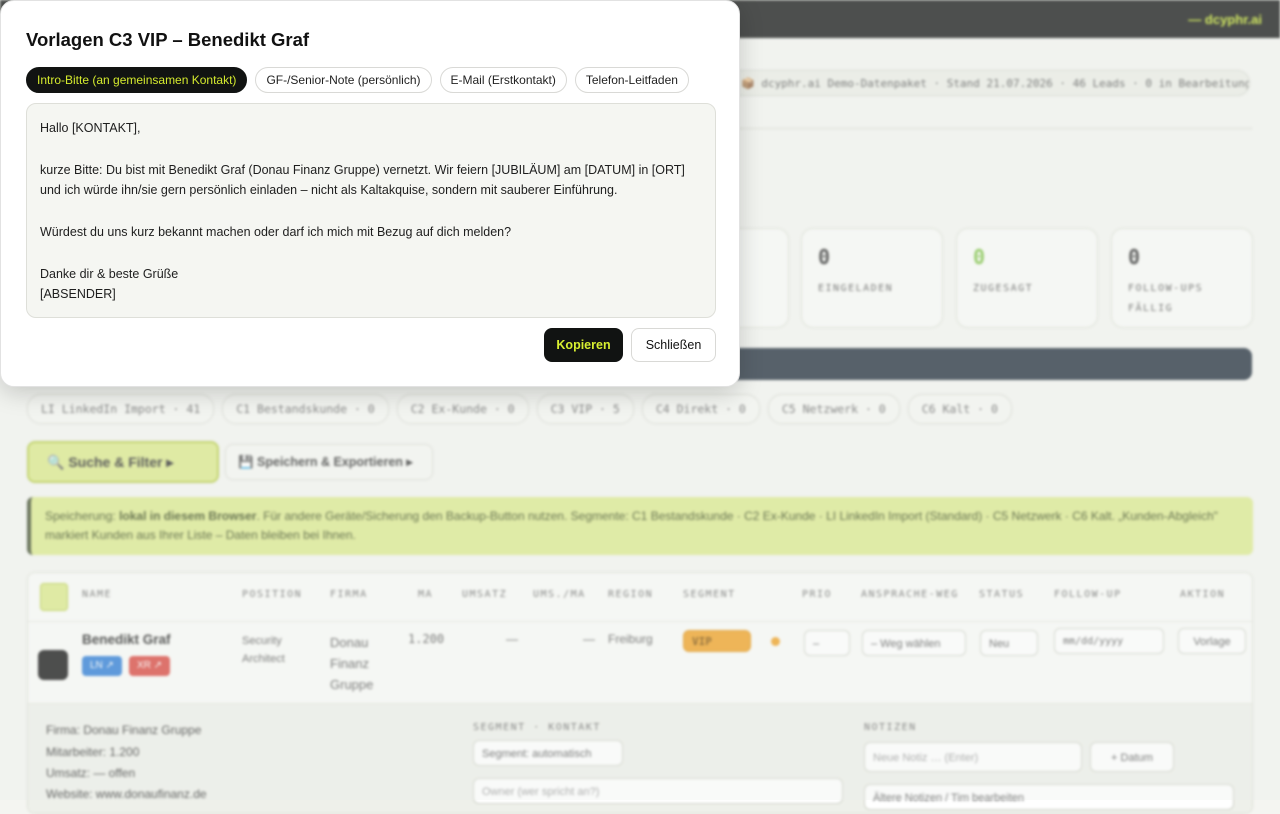 This screenshot has height=814, width=1280. Describe the element at coordinates (137, 80) in the screenshot. I see `tab-intro-request: Intro-Bitte (an gemeinsamen Kontakt)` at that location.